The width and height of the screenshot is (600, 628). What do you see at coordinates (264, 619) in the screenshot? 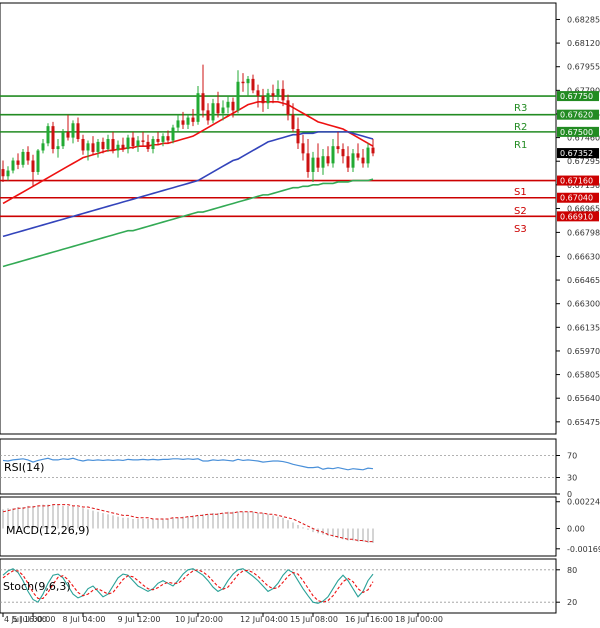
I see `x-tick-label: 12 Jul 04:00` at bounding box center [264, 619].